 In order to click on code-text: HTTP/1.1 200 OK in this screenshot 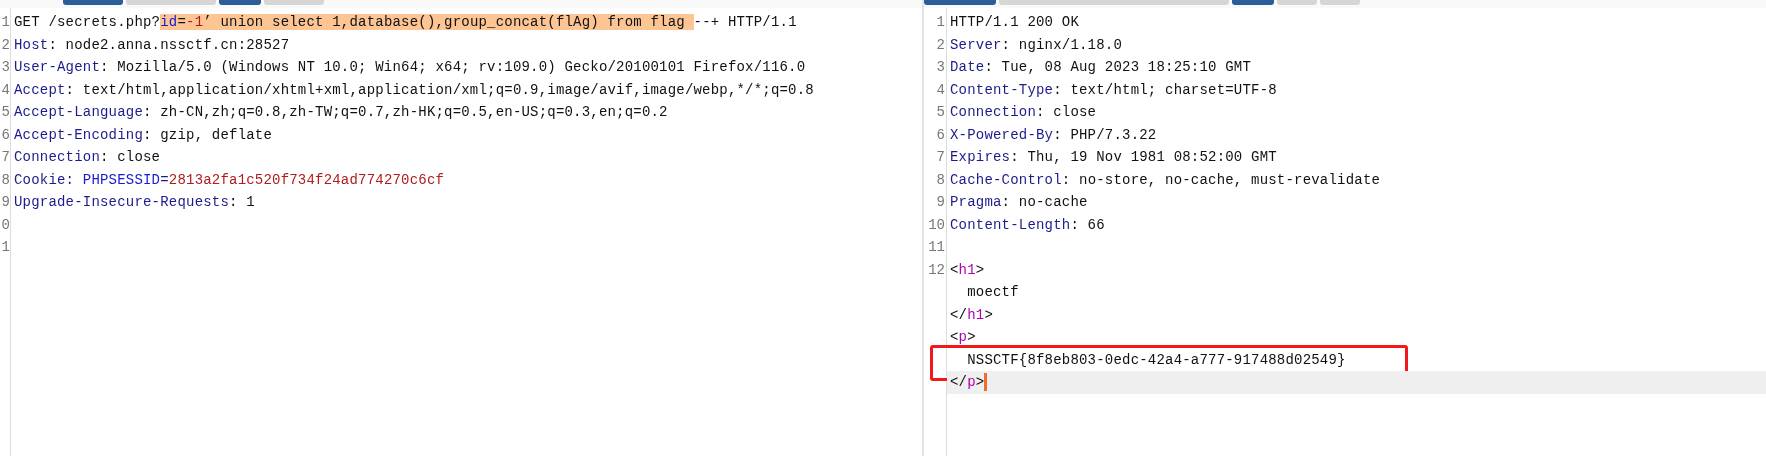, I will do `click(1015, 22)`.